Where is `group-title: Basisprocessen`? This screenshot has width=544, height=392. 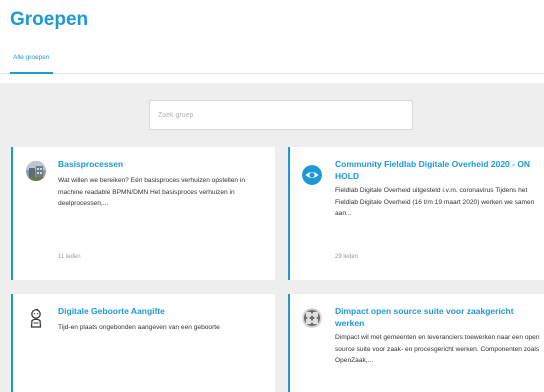 group-title: Basisprocessen is located at coordinates (90, 164).